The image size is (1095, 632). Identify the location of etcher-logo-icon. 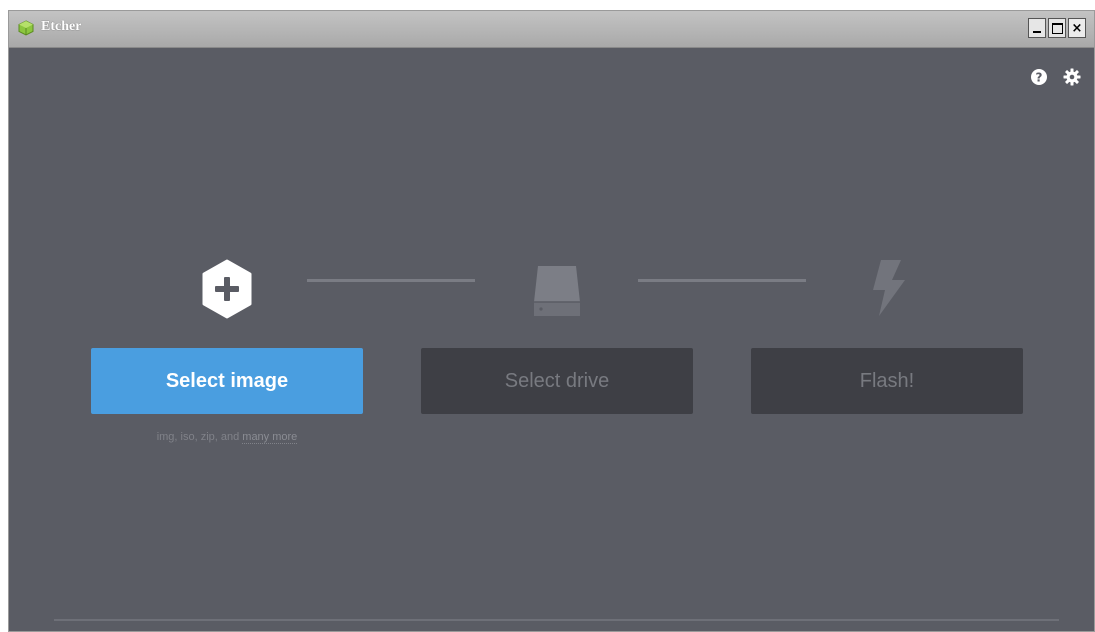
(26, 28).